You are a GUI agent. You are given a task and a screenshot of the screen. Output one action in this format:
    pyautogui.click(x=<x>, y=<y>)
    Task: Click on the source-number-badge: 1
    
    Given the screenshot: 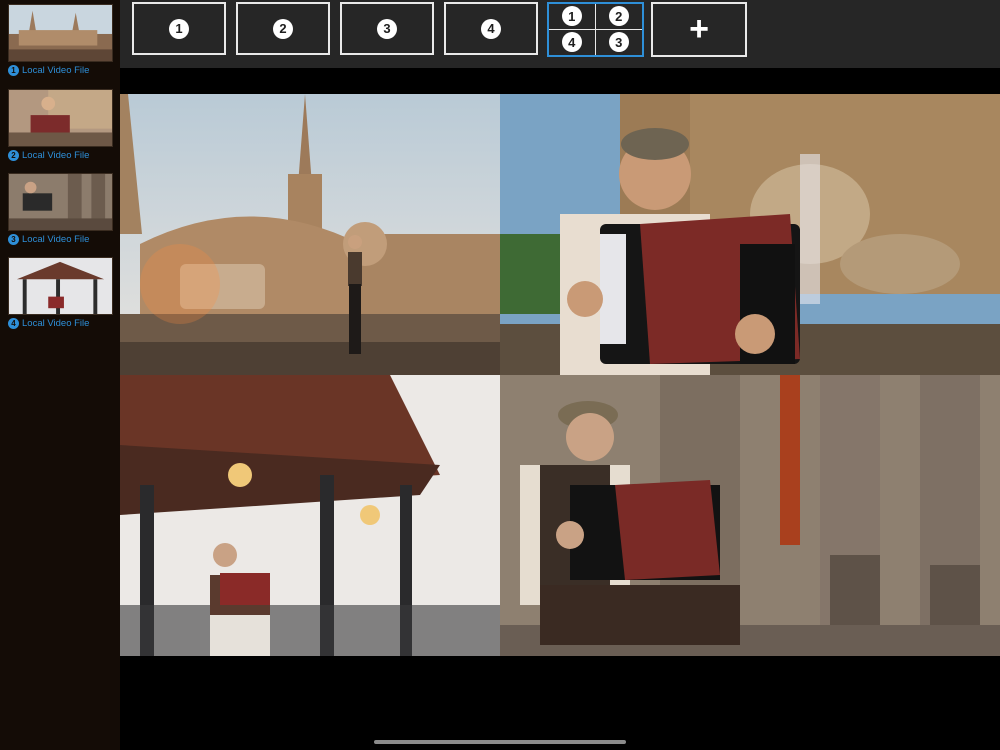 What is the action you would take?
    pyautogui.click(x=13, y=70)
    